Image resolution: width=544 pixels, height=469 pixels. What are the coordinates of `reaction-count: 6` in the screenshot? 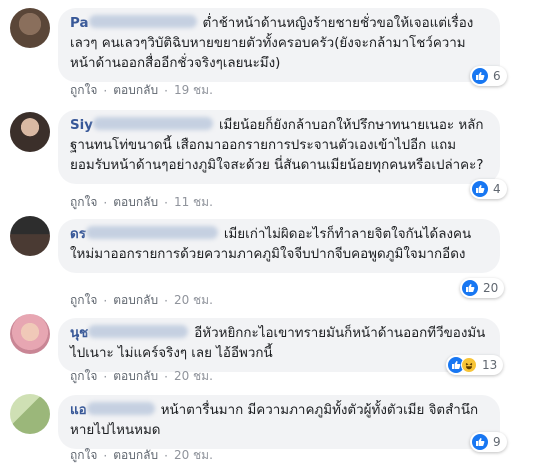 It's located at (488, 76).